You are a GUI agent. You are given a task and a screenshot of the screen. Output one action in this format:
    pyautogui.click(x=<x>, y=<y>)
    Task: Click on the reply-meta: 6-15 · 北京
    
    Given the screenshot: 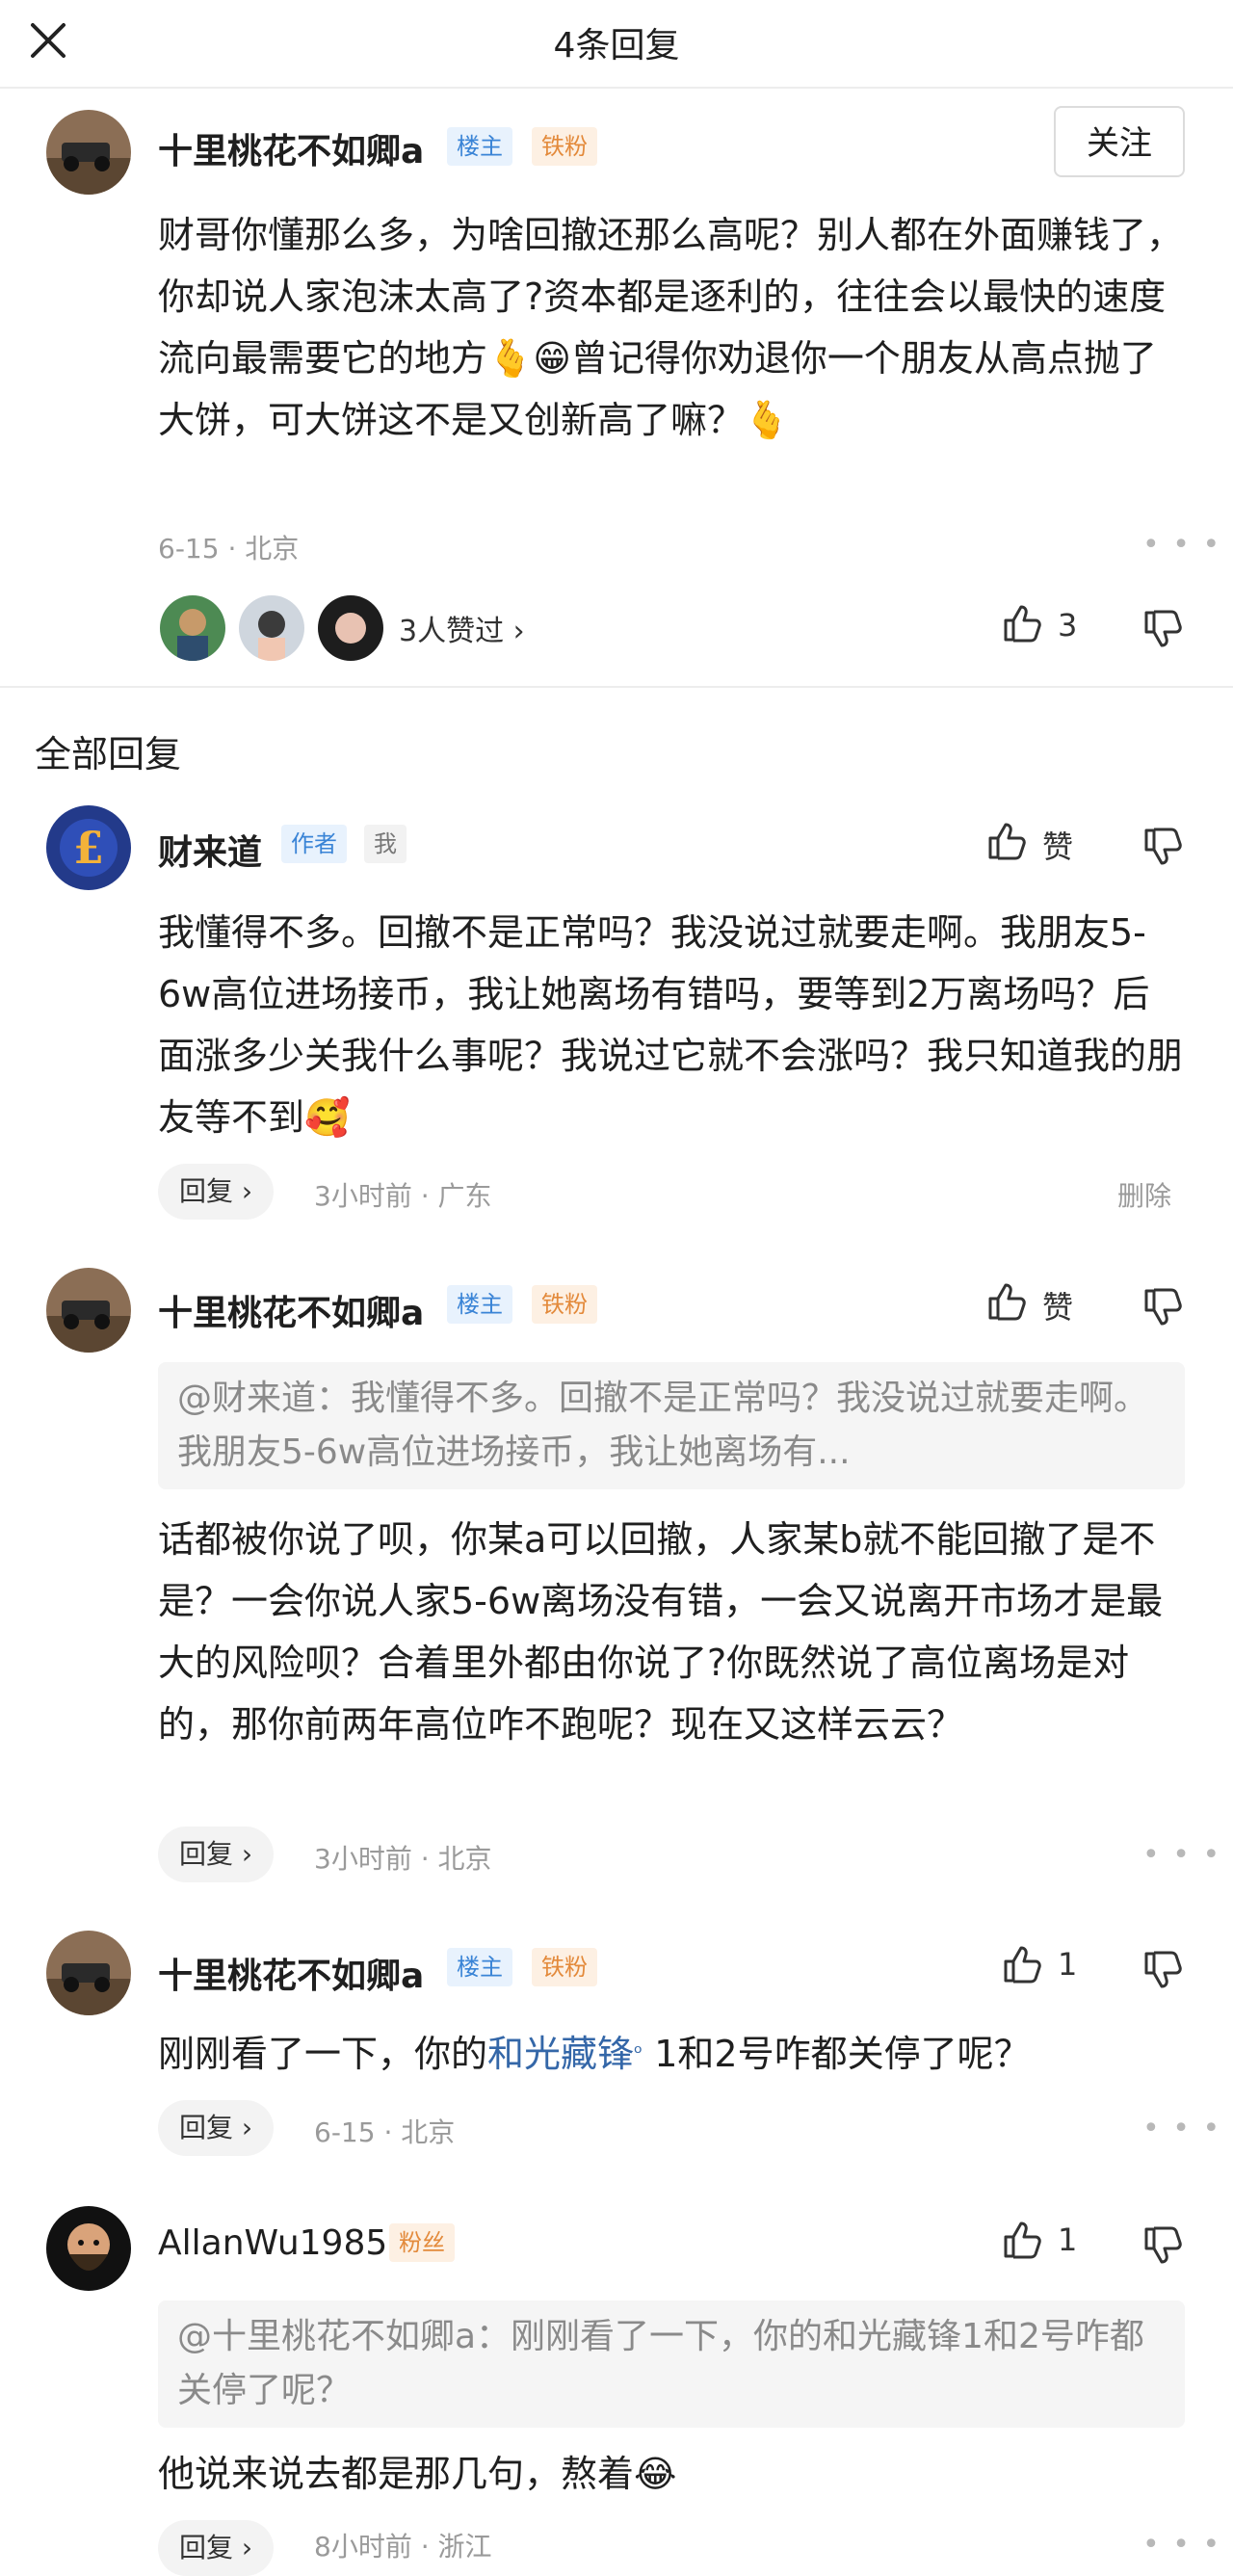 What is the action you would take?
    pyautogui.click(x=385, y=2132)
    